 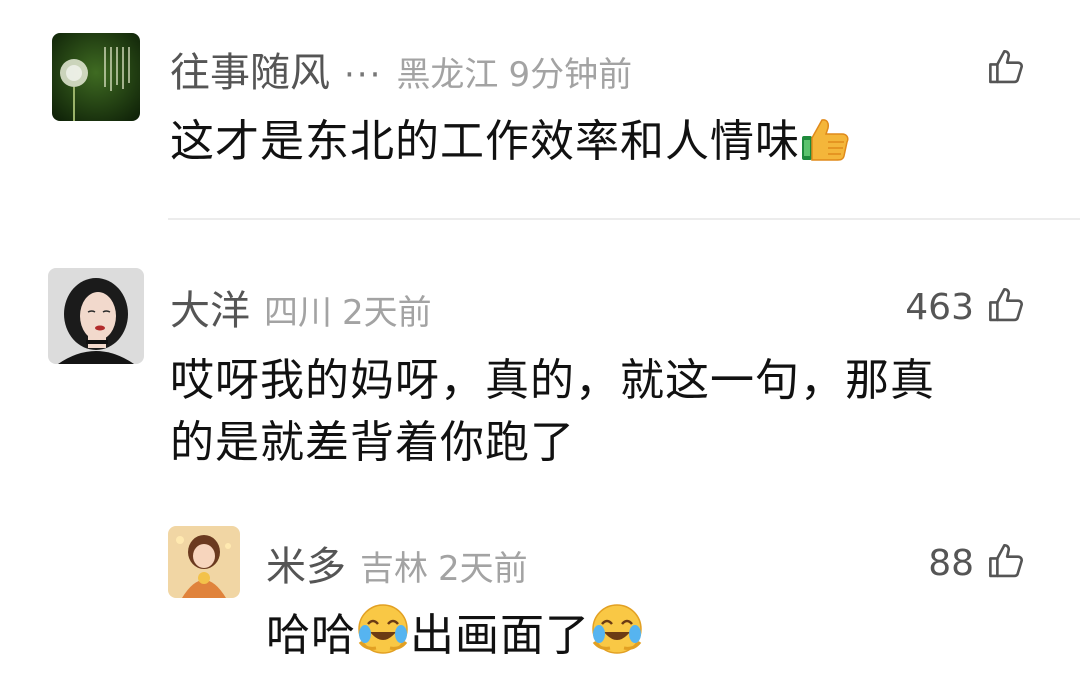 What do you see at coordinates (939, 307) in the screenshot?
I see `like-count: 463` at bounding box center [939, 307].